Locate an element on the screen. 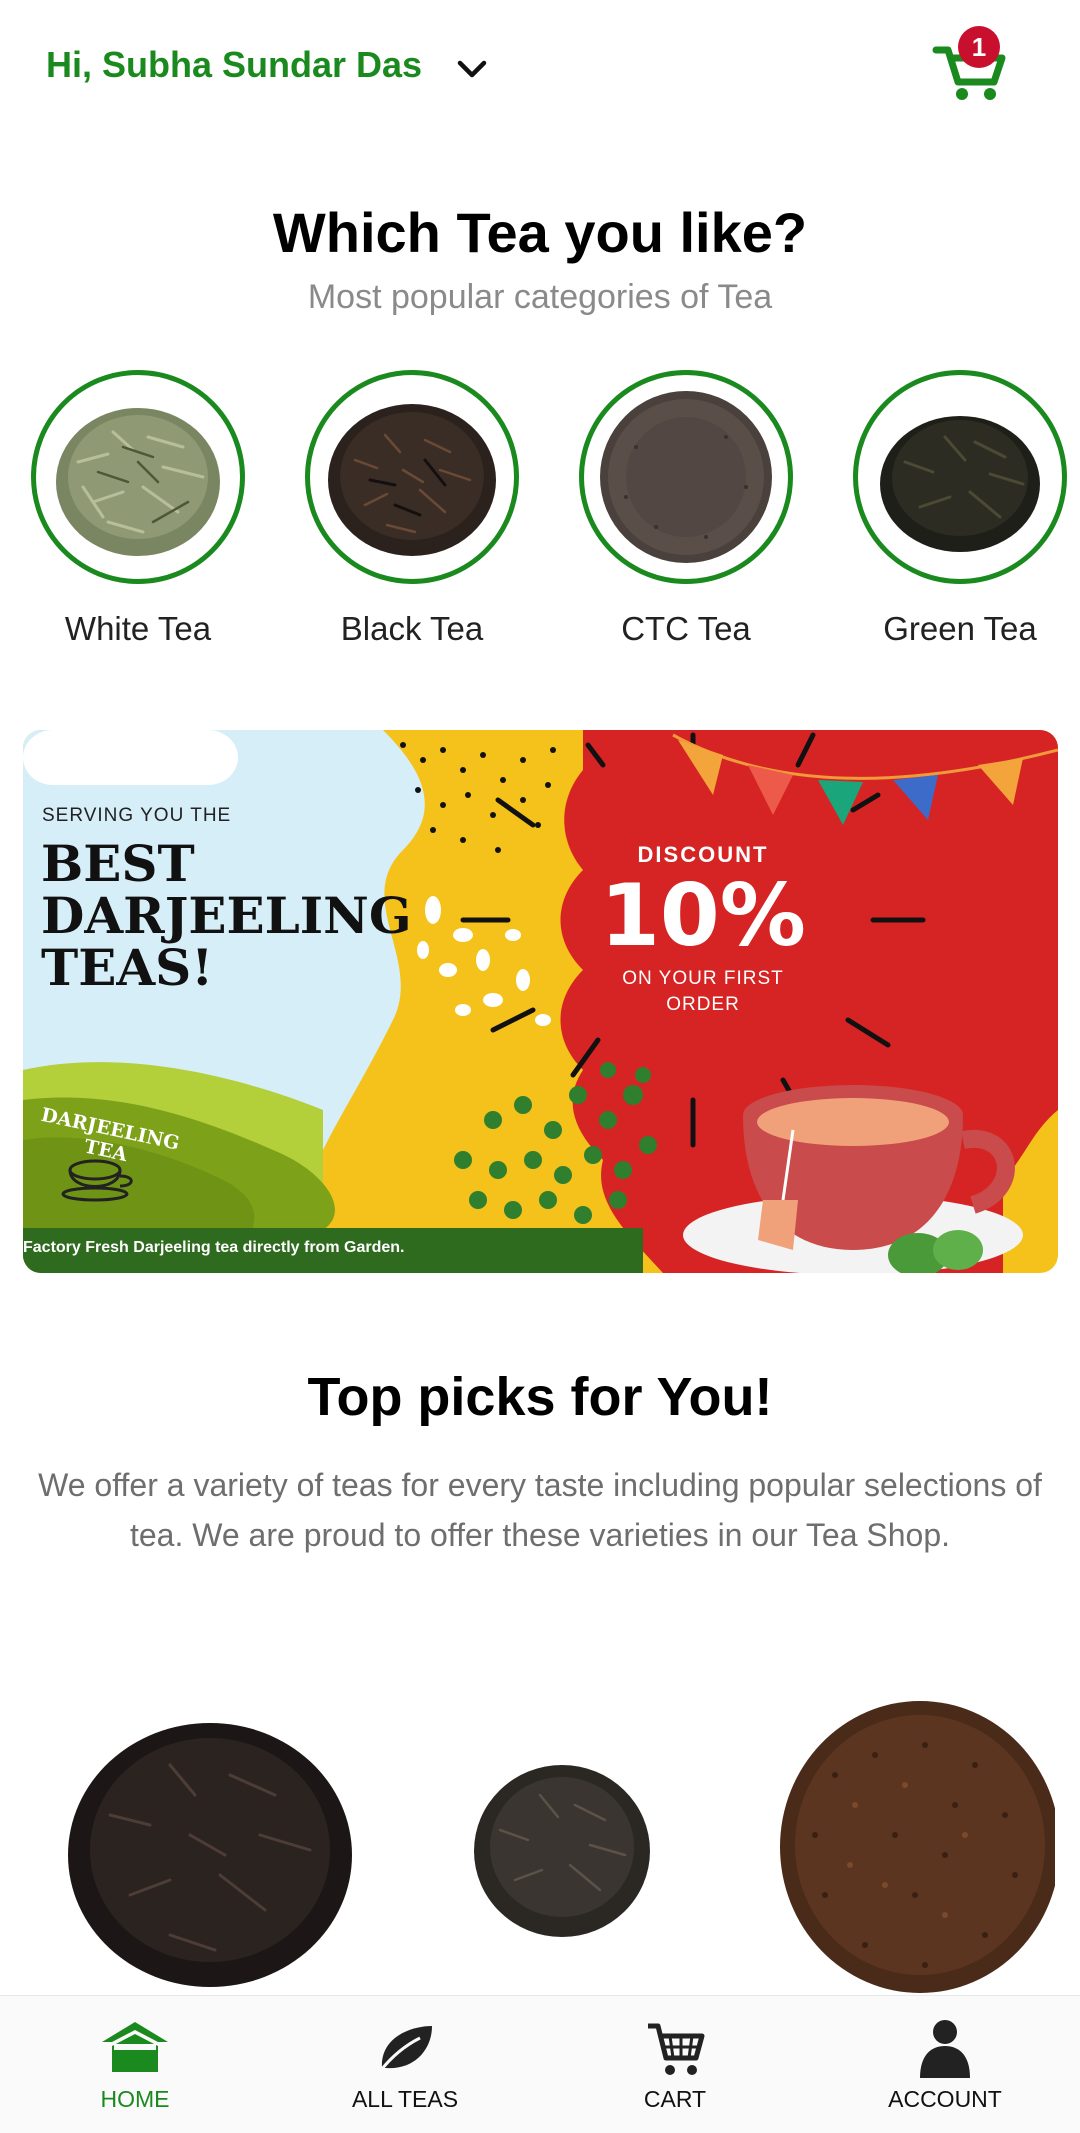 Image resolution: width=1080 pixels, height=2133 pixels. nav-account: ACCOUNT is located at coordinates (945, 2064).